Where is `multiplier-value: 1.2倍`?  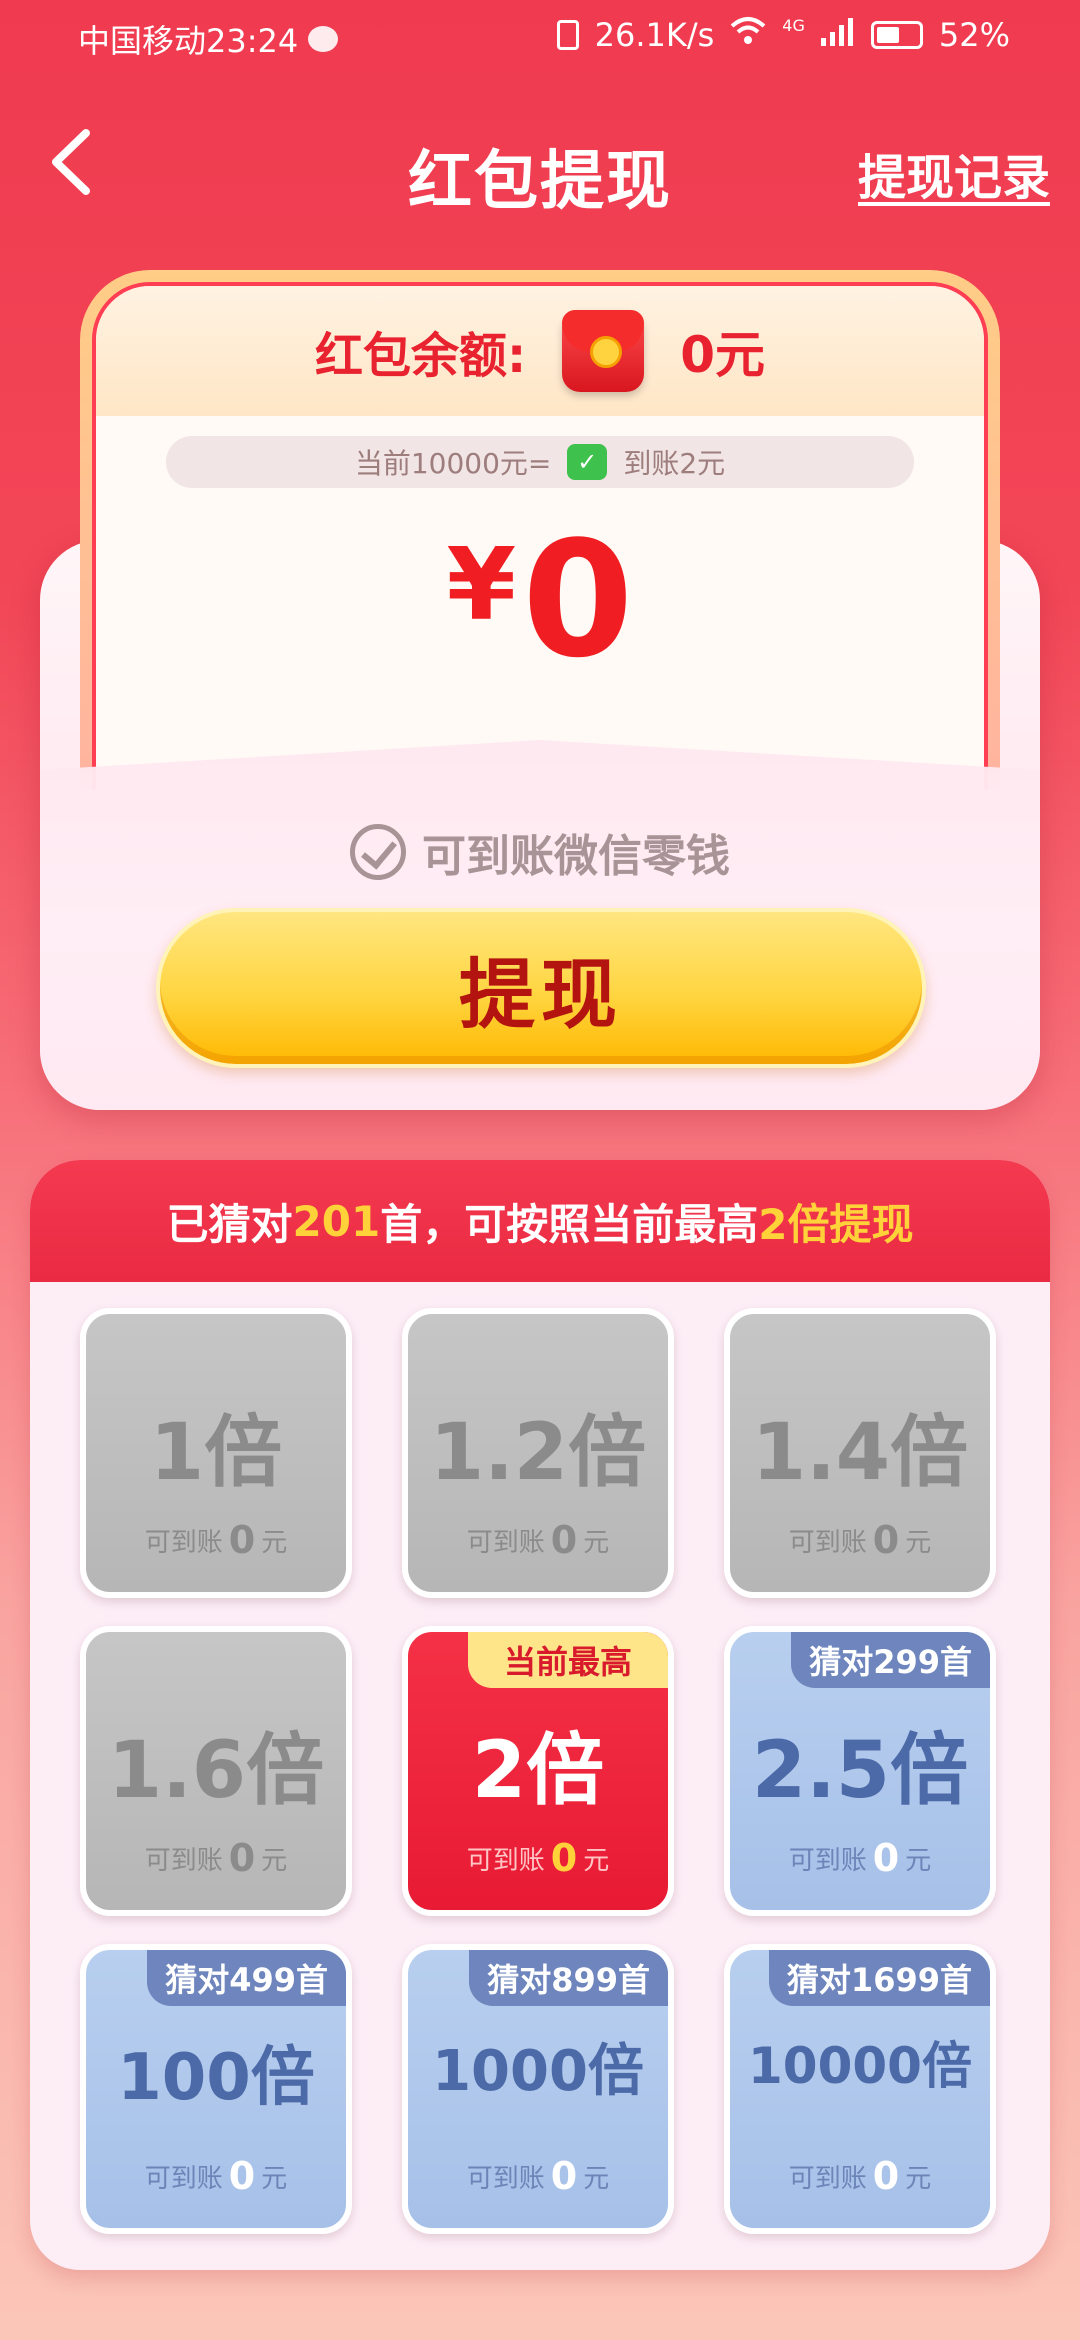
multiplier-value: 1.2倍 is located at coordinates (538, 1453).